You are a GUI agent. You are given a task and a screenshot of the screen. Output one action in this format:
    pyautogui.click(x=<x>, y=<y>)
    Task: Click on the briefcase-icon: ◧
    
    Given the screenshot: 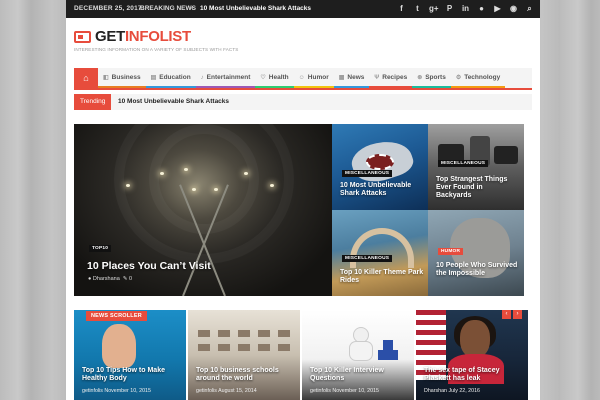 What is the action you would take?
    pyautogui.click(x=106, y=78)
    